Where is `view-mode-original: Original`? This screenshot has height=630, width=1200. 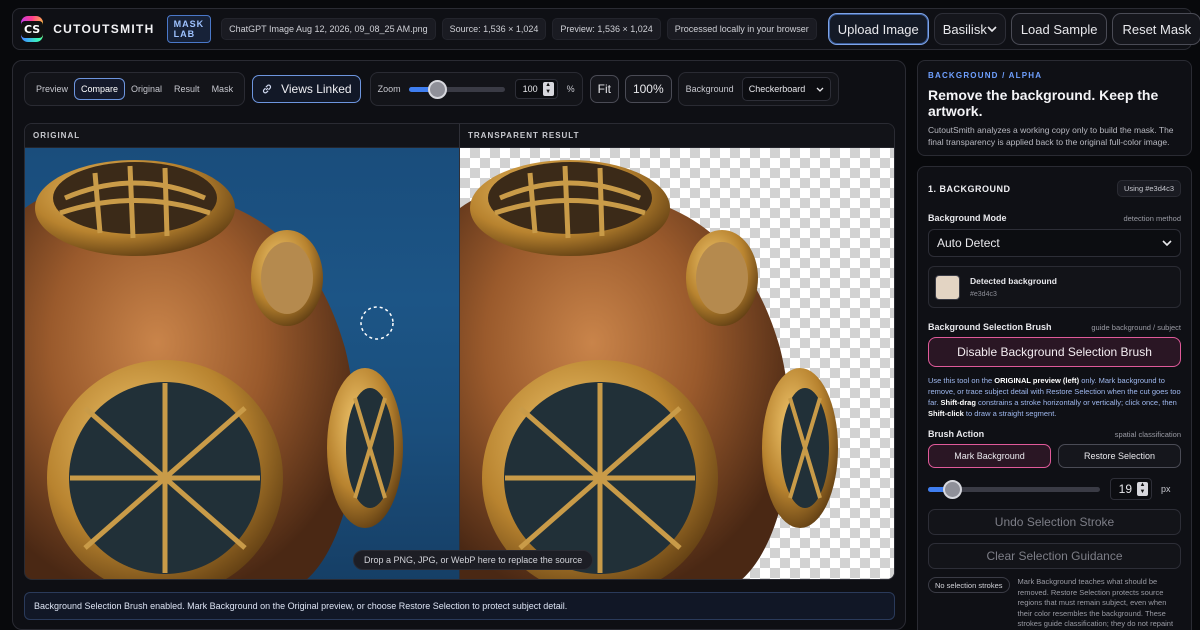 view-mode-original: Original is located at coordinates (146, 89).